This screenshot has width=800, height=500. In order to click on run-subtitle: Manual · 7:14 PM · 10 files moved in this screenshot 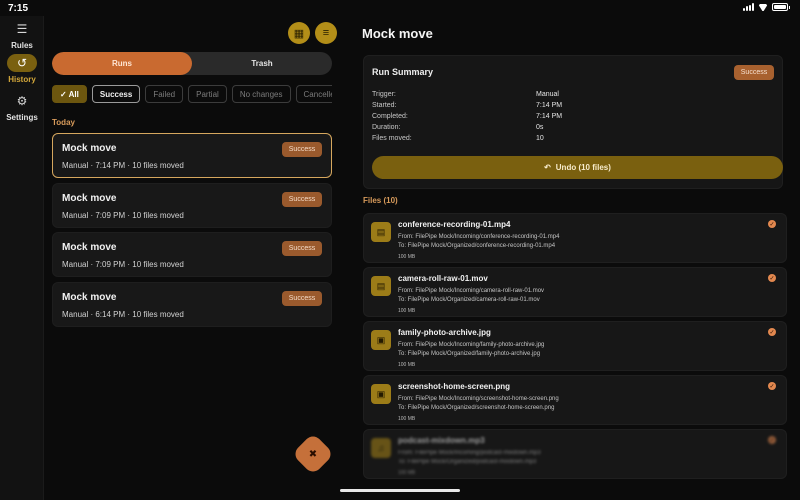, I will do `click(123, 165)`.